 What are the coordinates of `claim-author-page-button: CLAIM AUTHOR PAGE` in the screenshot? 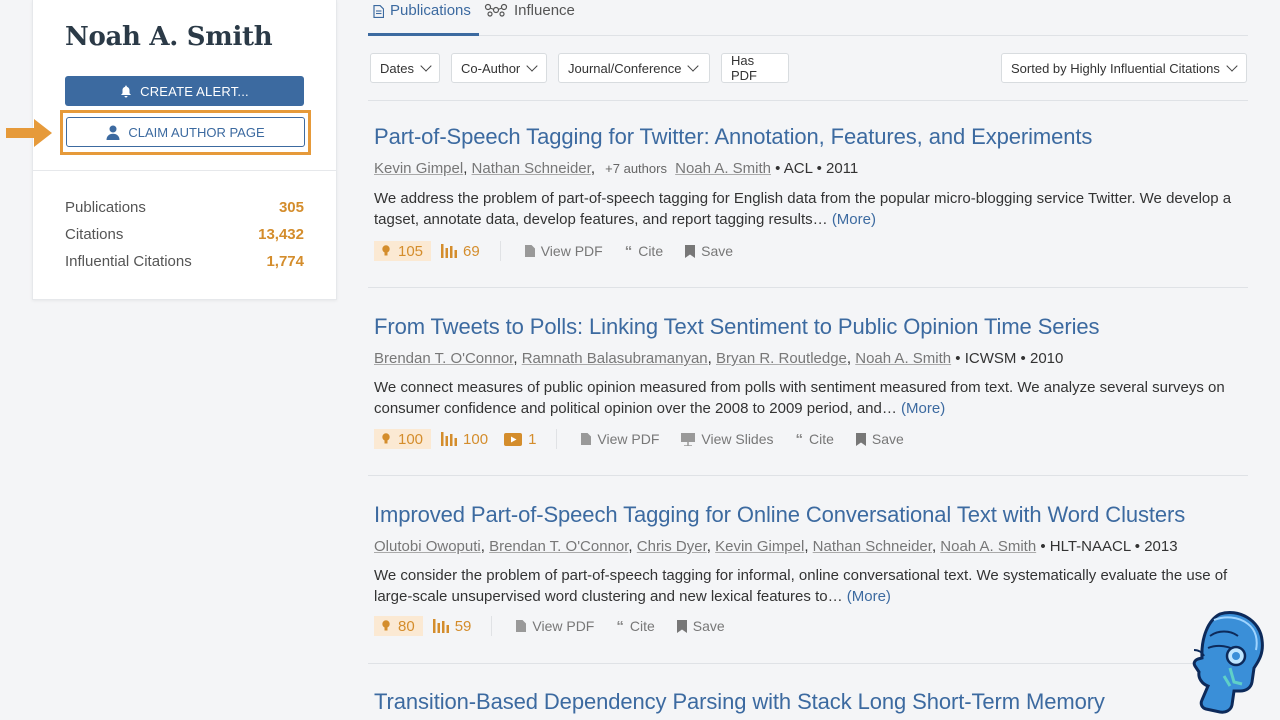 It's located at (185, 132).